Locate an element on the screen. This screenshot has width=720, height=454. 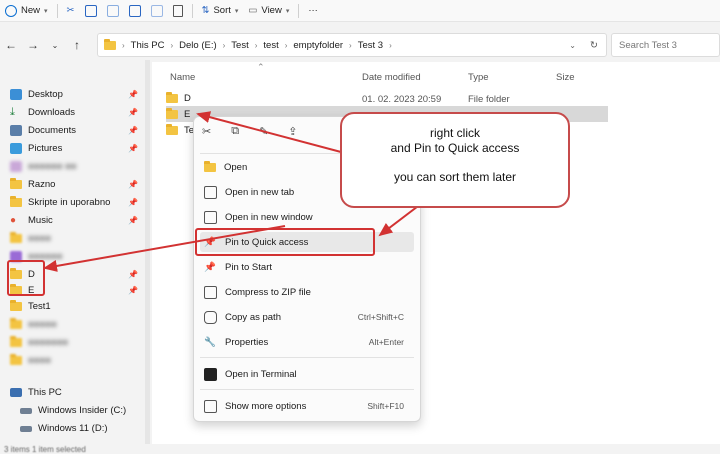
more-options-icon is located at coordinates (210, 406).